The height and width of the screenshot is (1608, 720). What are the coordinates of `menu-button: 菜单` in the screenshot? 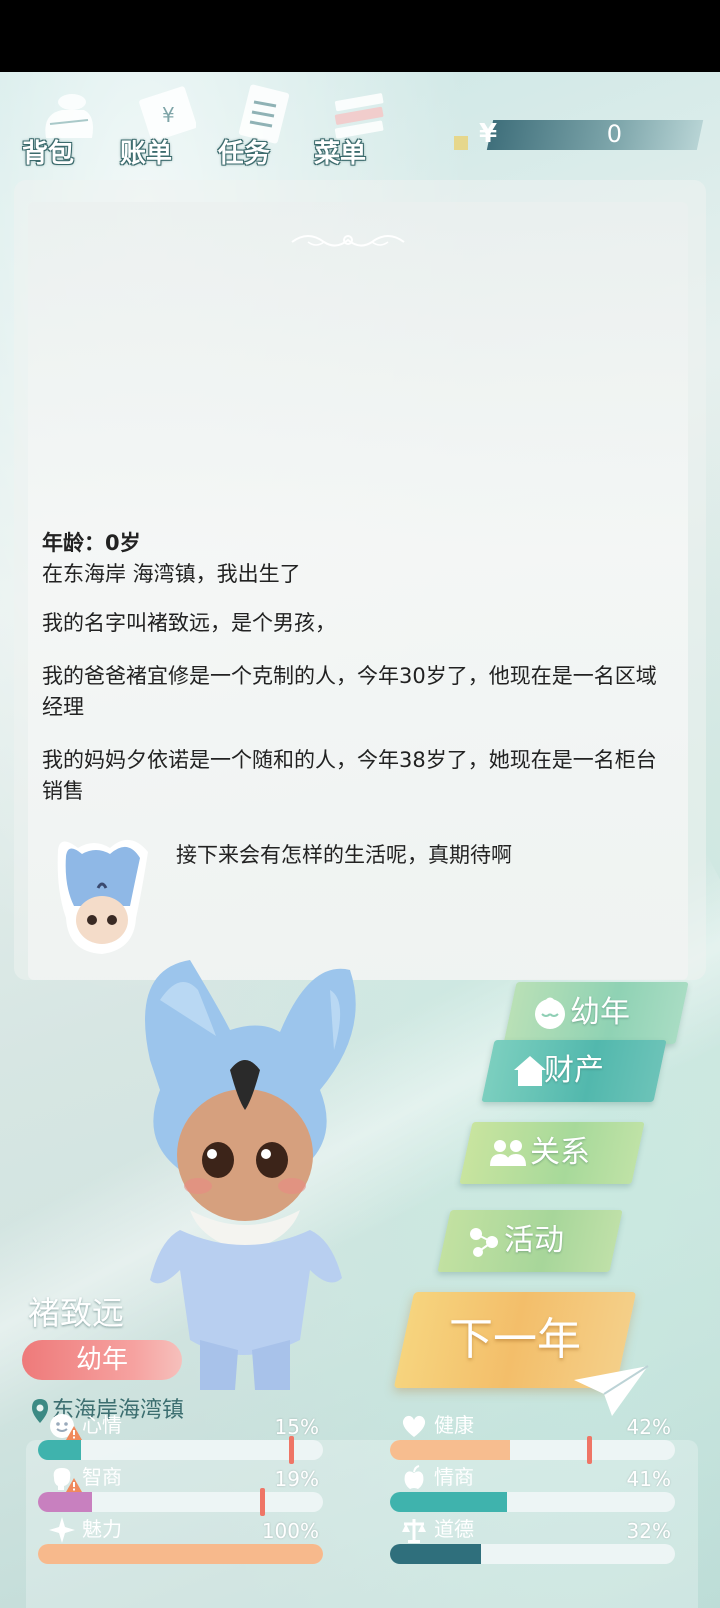 It's located at (357, 130).